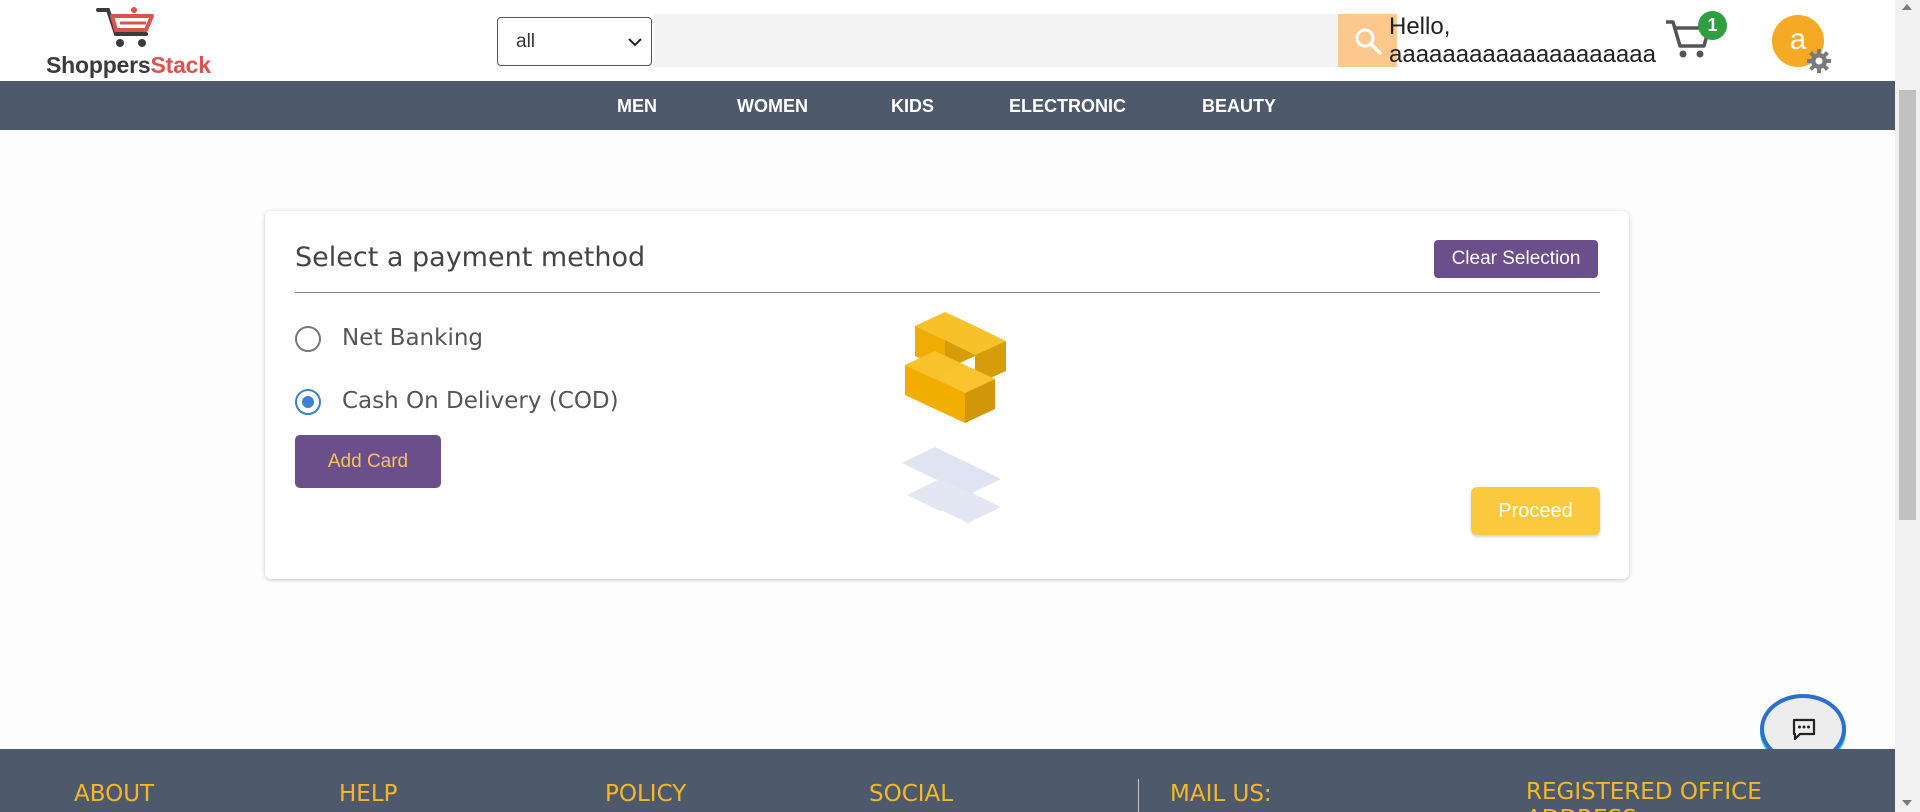 This screenshot has height=812, width=1920. What do you see at coordinates (526, 41) in the screenshot?
I see `category-select-value: all` at bounding box center [526, 41].